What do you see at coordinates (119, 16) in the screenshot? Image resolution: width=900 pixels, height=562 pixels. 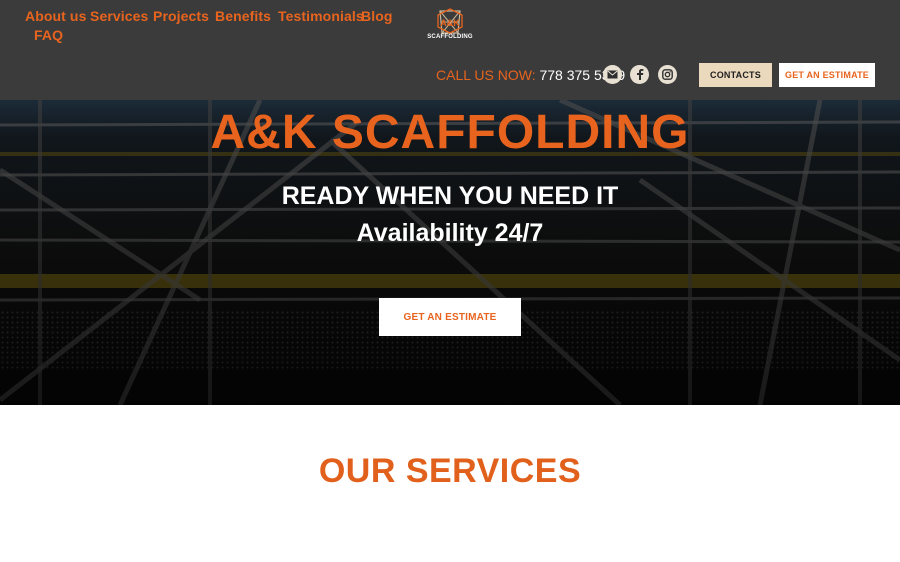 I see `nav-services: Services` at bounding box center [119, 16].